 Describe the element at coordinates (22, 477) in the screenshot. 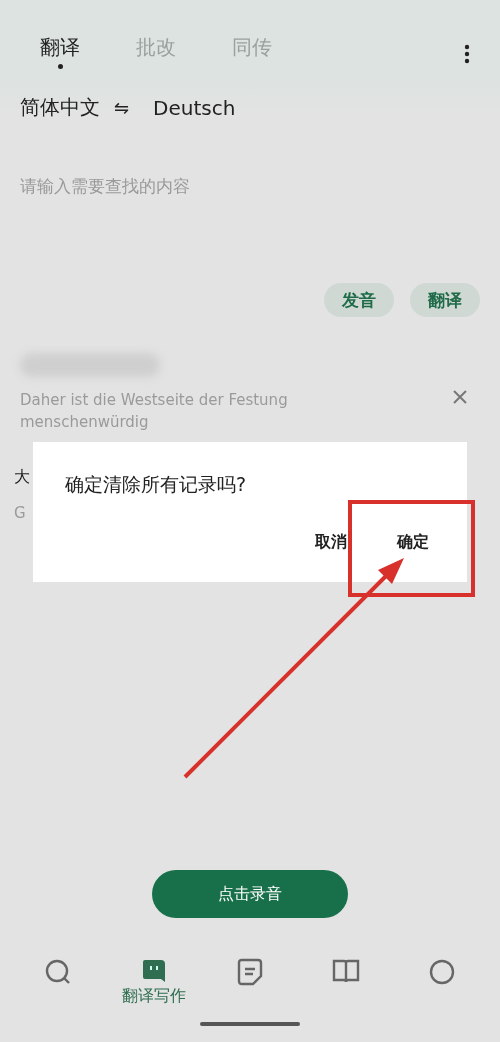

I see `history-title: 大` at that location.